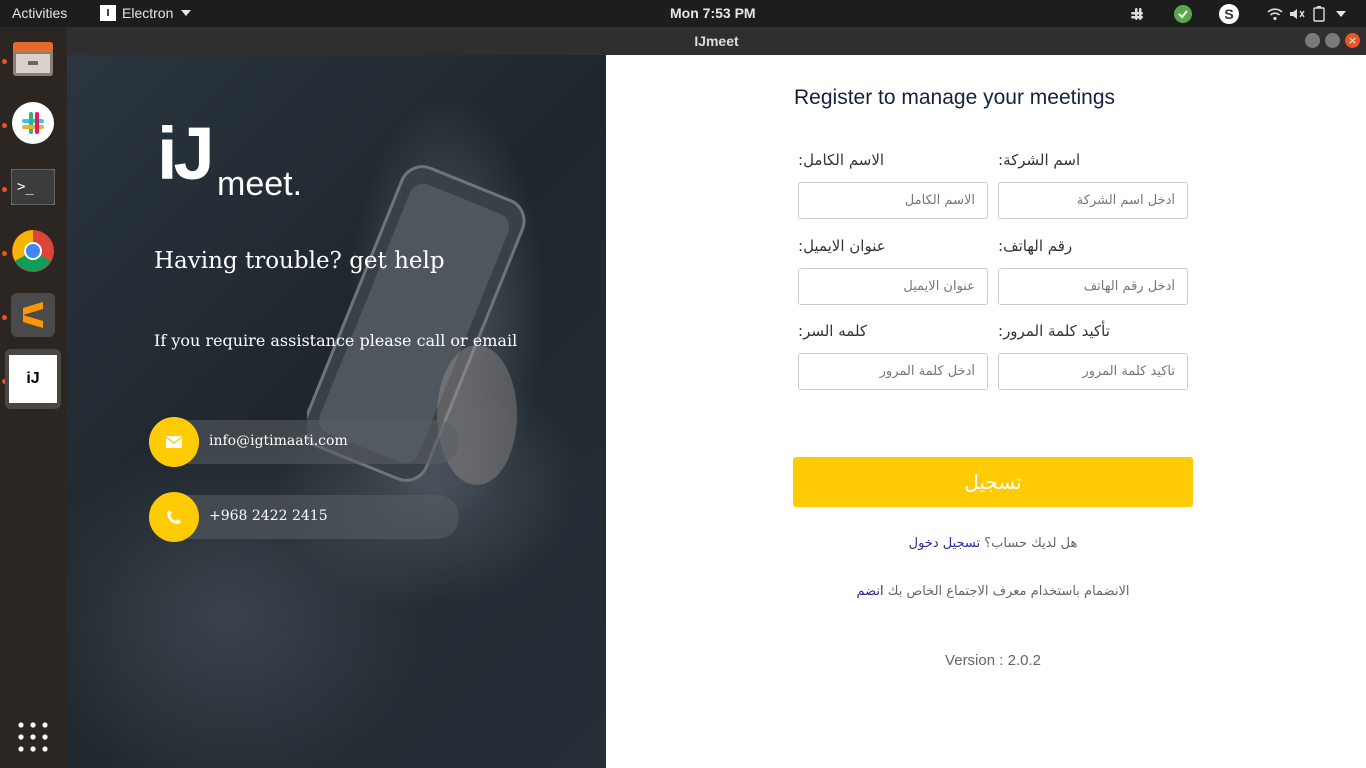  What do you see at coordinates (870, 591) in the screenshot?
I see `join-link: انضم` at bounding box center [870, 591].